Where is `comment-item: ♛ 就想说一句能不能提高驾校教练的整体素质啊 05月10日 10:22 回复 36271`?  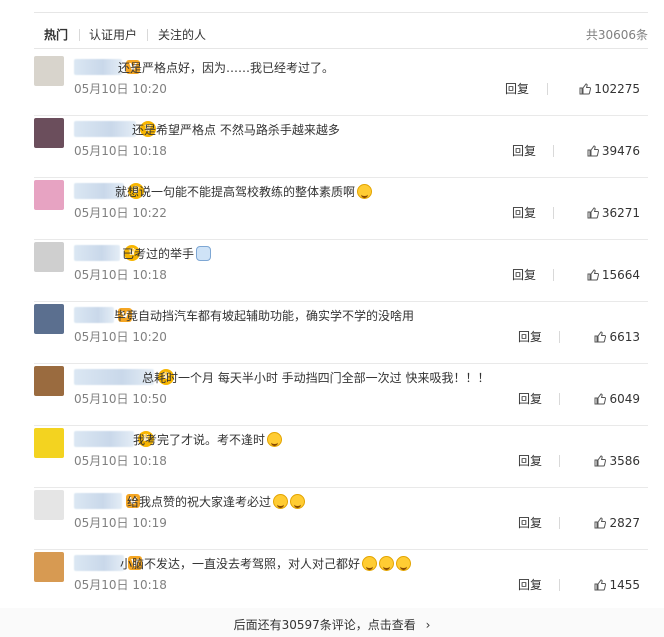 comment-item: ♛ 就想说一句能不能提高驾校教练的整体素质啊 05月10日 10:22 回复 36271 is located at coordinates (341, 209).